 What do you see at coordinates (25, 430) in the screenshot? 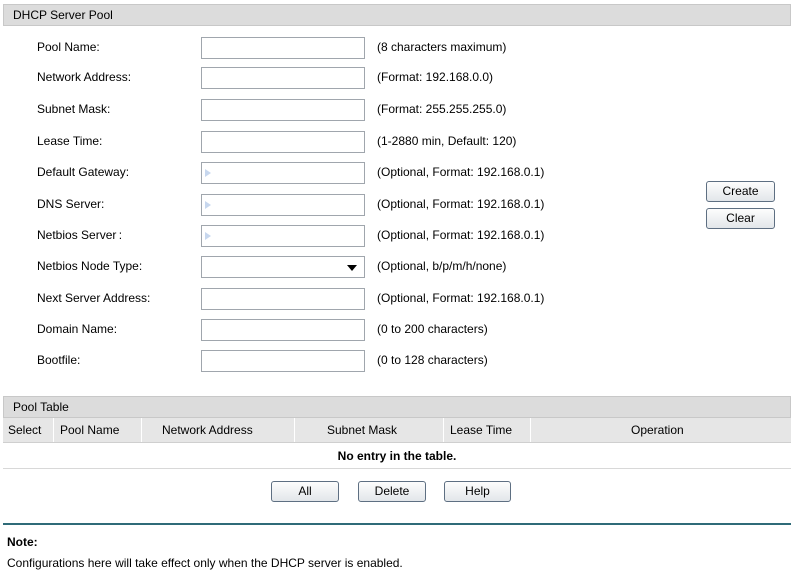
I see `column-header-select: Select` at bounding box center [25, 430].